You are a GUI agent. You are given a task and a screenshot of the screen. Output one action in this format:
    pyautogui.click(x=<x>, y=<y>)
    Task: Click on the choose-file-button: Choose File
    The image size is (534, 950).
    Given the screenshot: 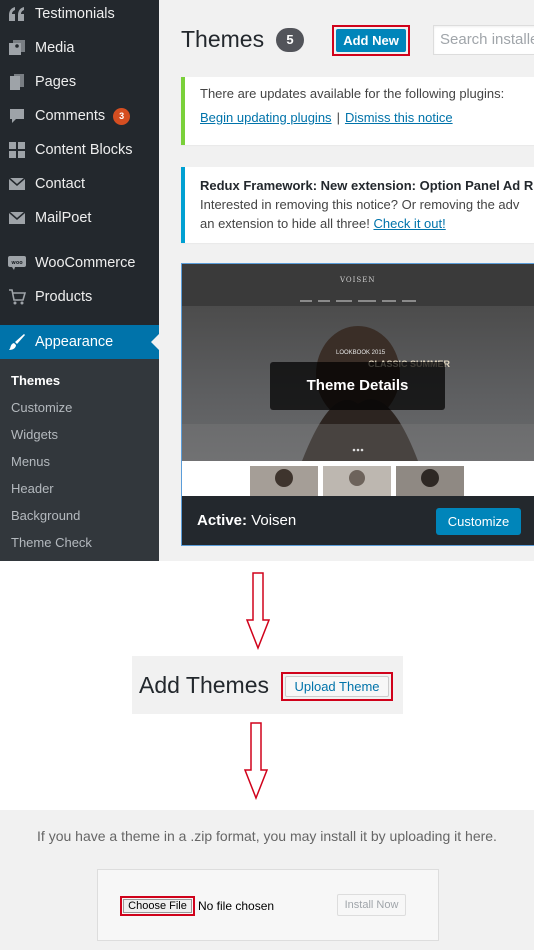 What is the action you would take?
    pyautogui.click(x=157, y=906)
    